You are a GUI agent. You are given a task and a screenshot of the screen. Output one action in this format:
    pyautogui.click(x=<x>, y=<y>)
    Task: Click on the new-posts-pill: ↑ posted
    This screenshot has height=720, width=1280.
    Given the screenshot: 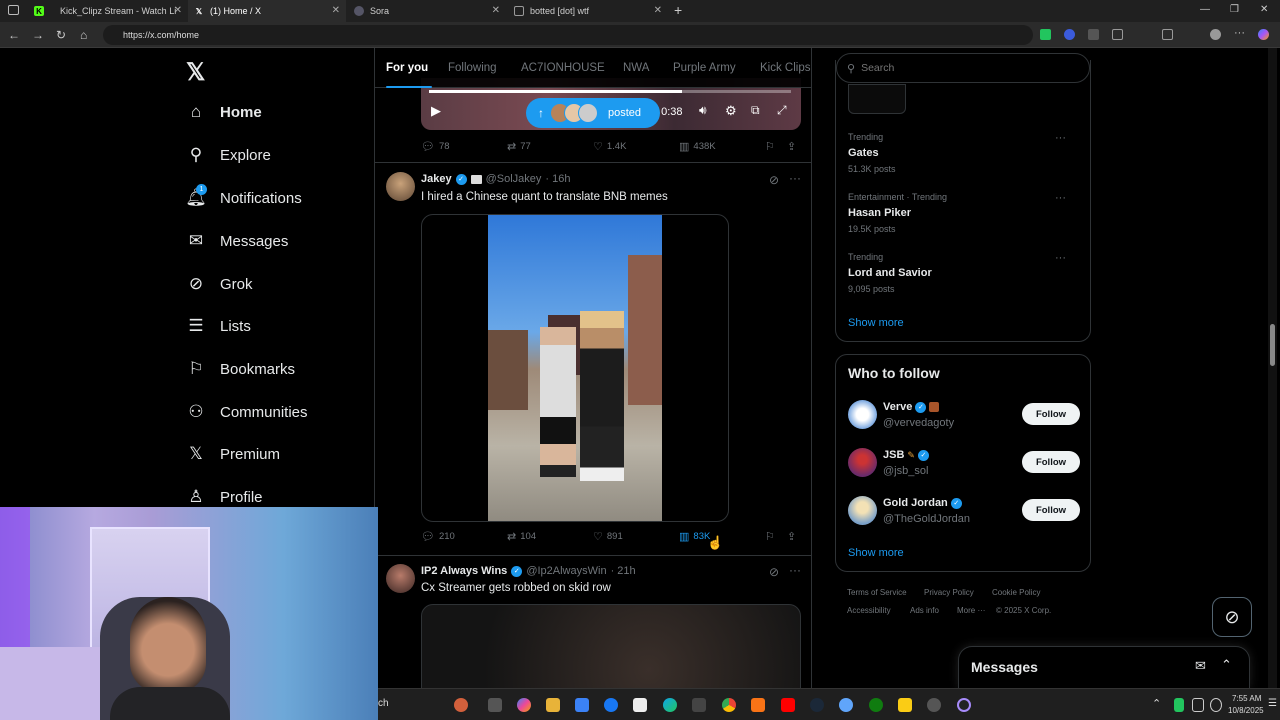 What is the action you would take?
    pyautogui.click(x=593, y=113)
    